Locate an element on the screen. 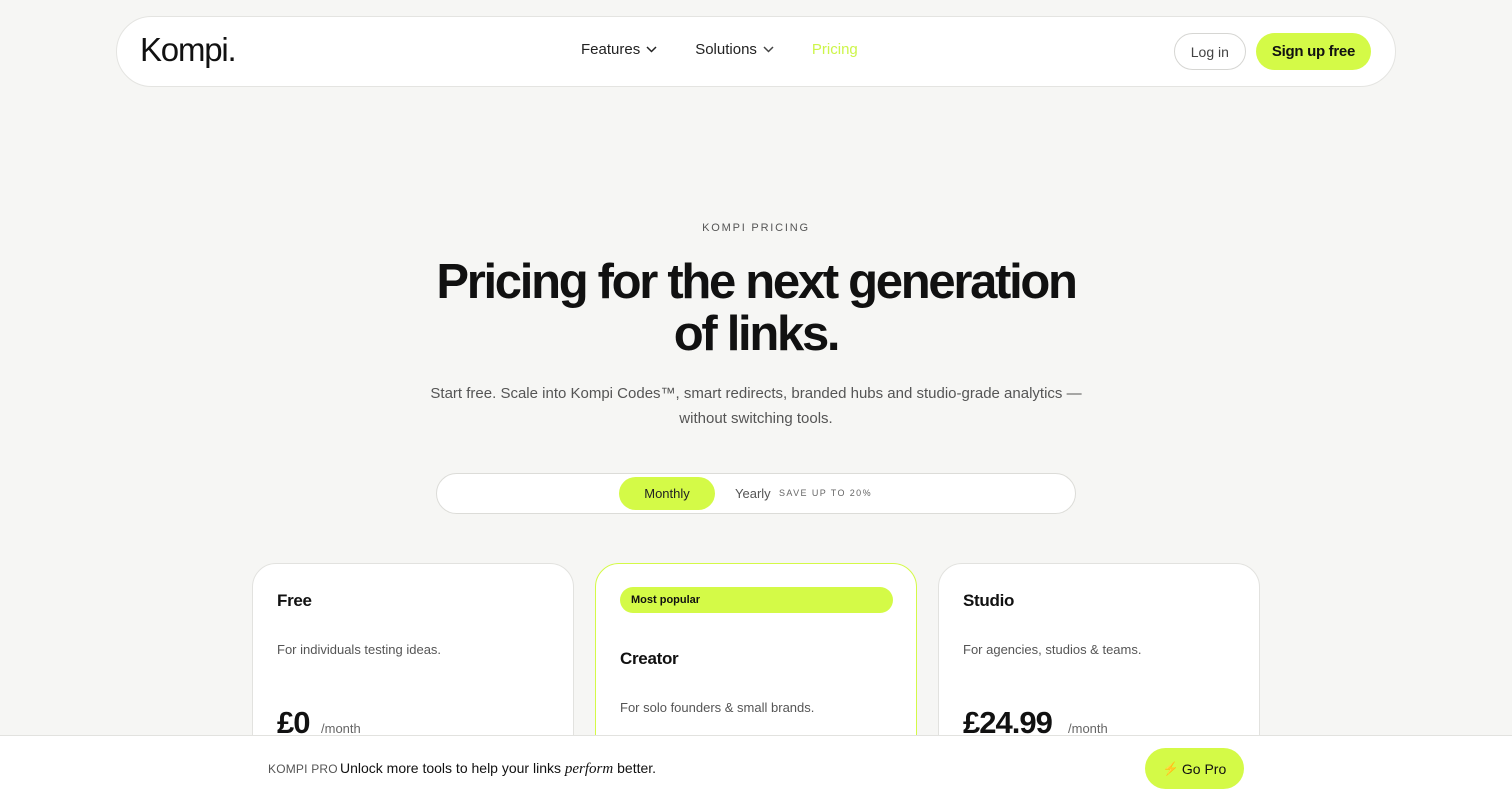 The height and width of the screenshot is (801, 1512). lightning-icon: ⚡ is located at coordinates (1170, 768).